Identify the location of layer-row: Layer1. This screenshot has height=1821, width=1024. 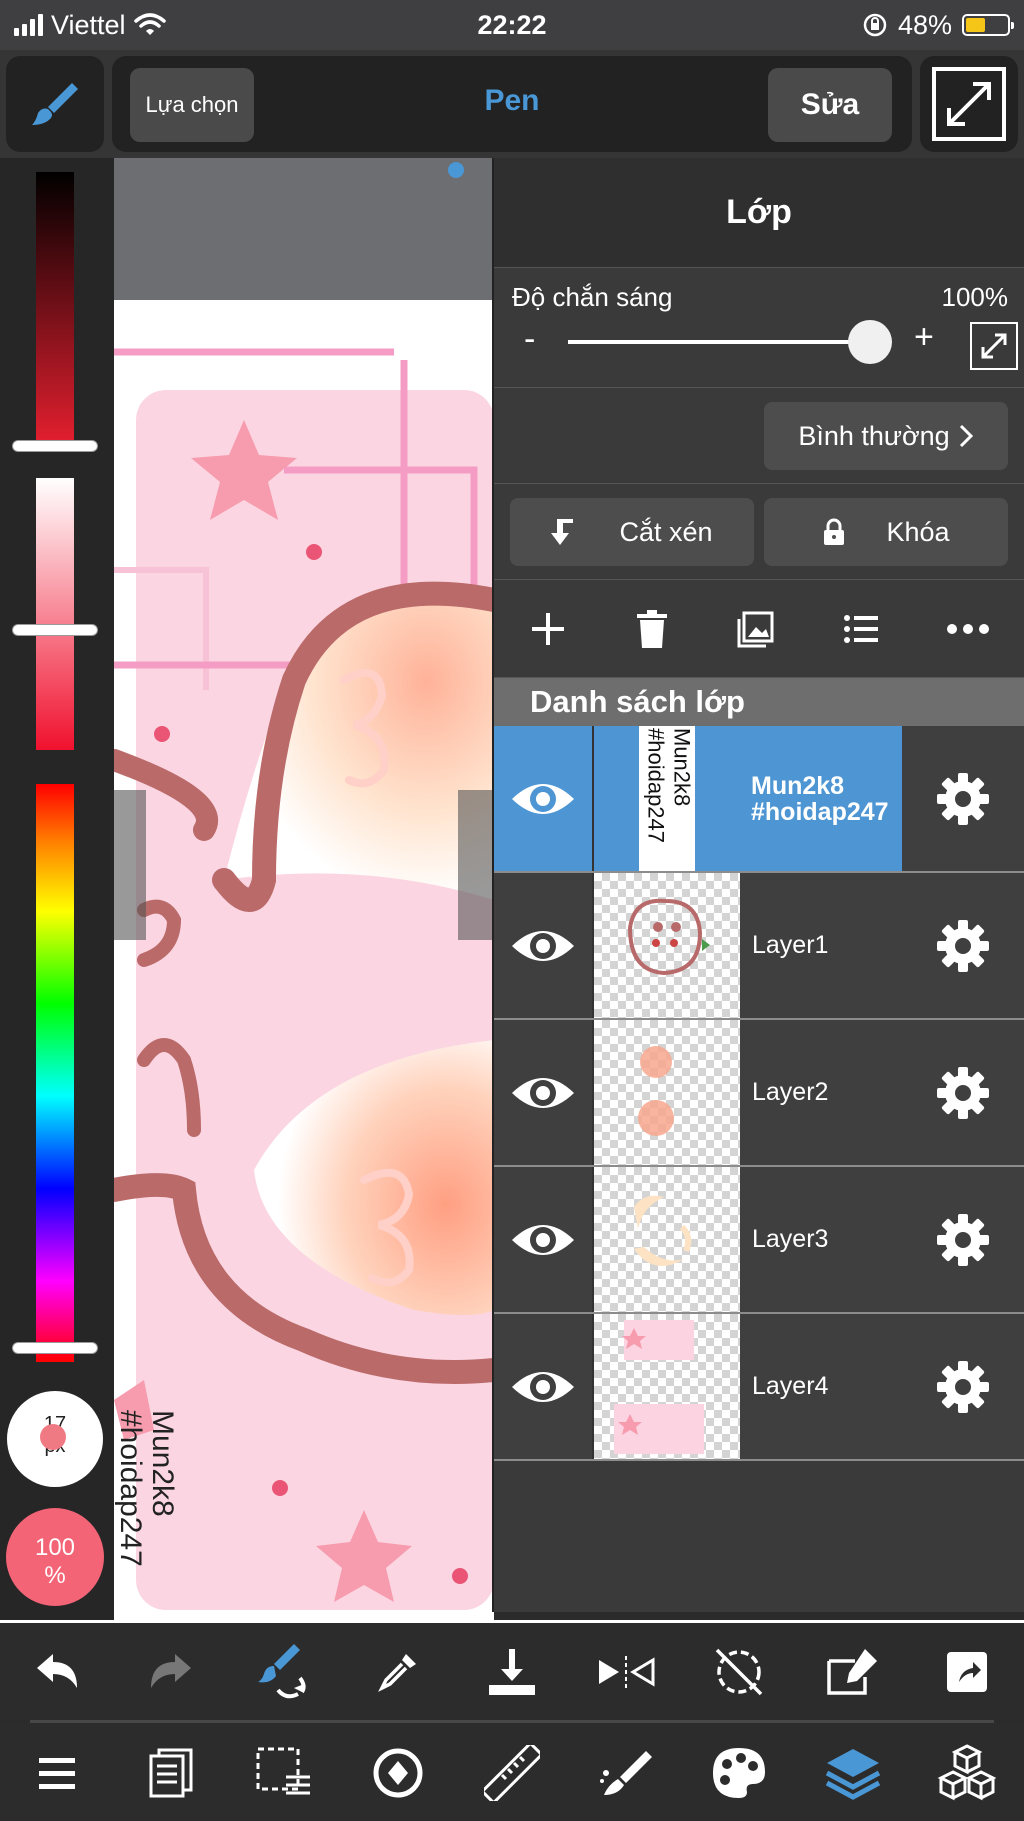
(759, 946).